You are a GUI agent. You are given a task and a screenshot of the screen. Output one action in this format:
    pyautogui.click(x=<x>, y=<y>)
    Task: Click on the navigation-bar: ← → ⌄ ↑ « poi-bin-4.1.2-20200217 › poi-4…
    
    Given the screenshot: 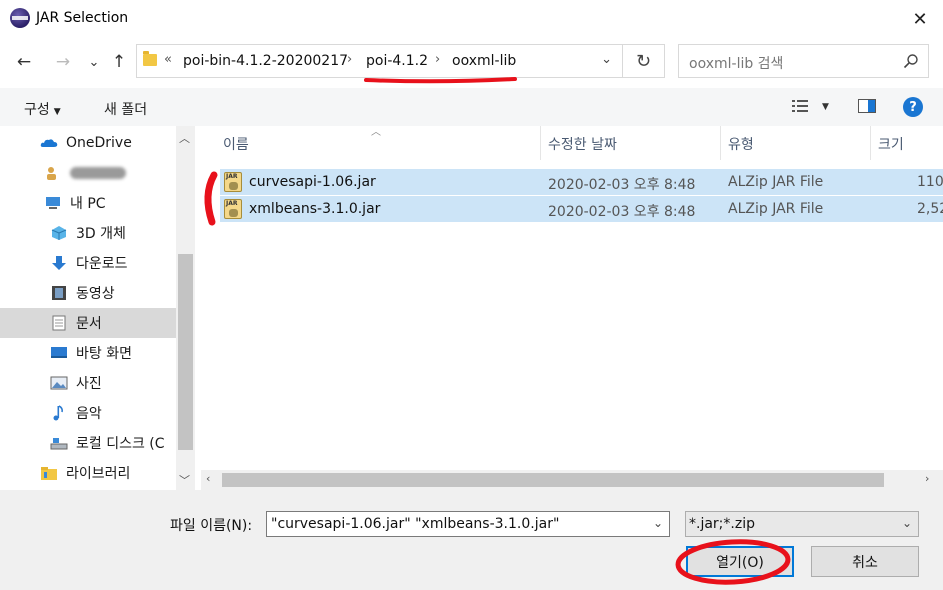 What is the action you would take?
    pyautogui.click(x=471, y=63)
    